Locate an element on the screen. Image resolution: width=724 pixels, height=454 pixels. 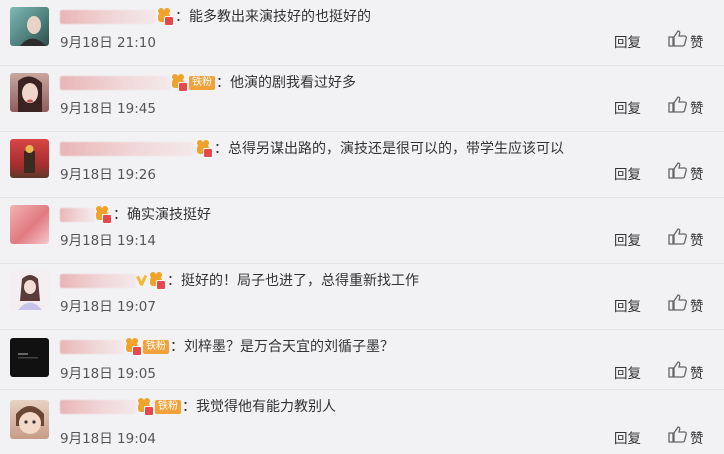
comment-content: 铁粉 ：我觉得他有能力教别人 is located at coordinates (236, 407).